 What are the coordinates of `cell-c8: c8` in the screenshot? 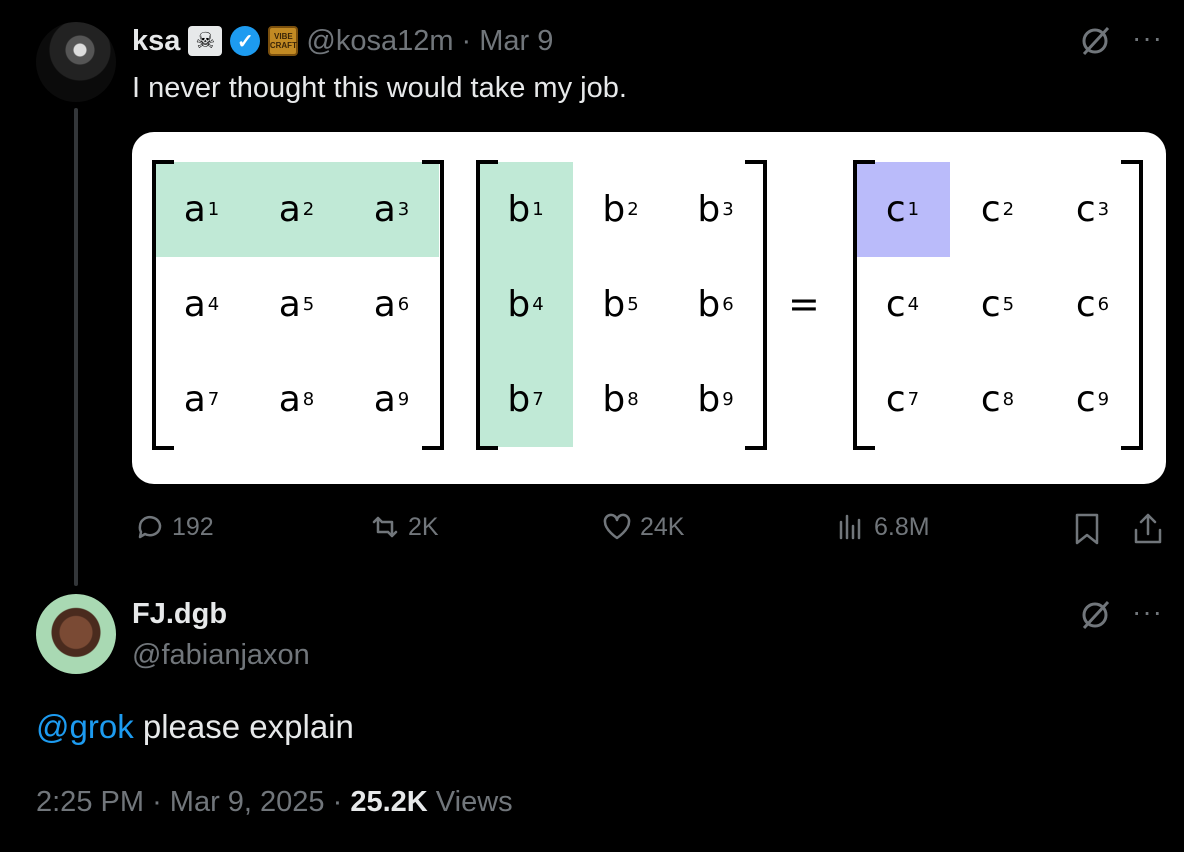 It's located at (997, 399).